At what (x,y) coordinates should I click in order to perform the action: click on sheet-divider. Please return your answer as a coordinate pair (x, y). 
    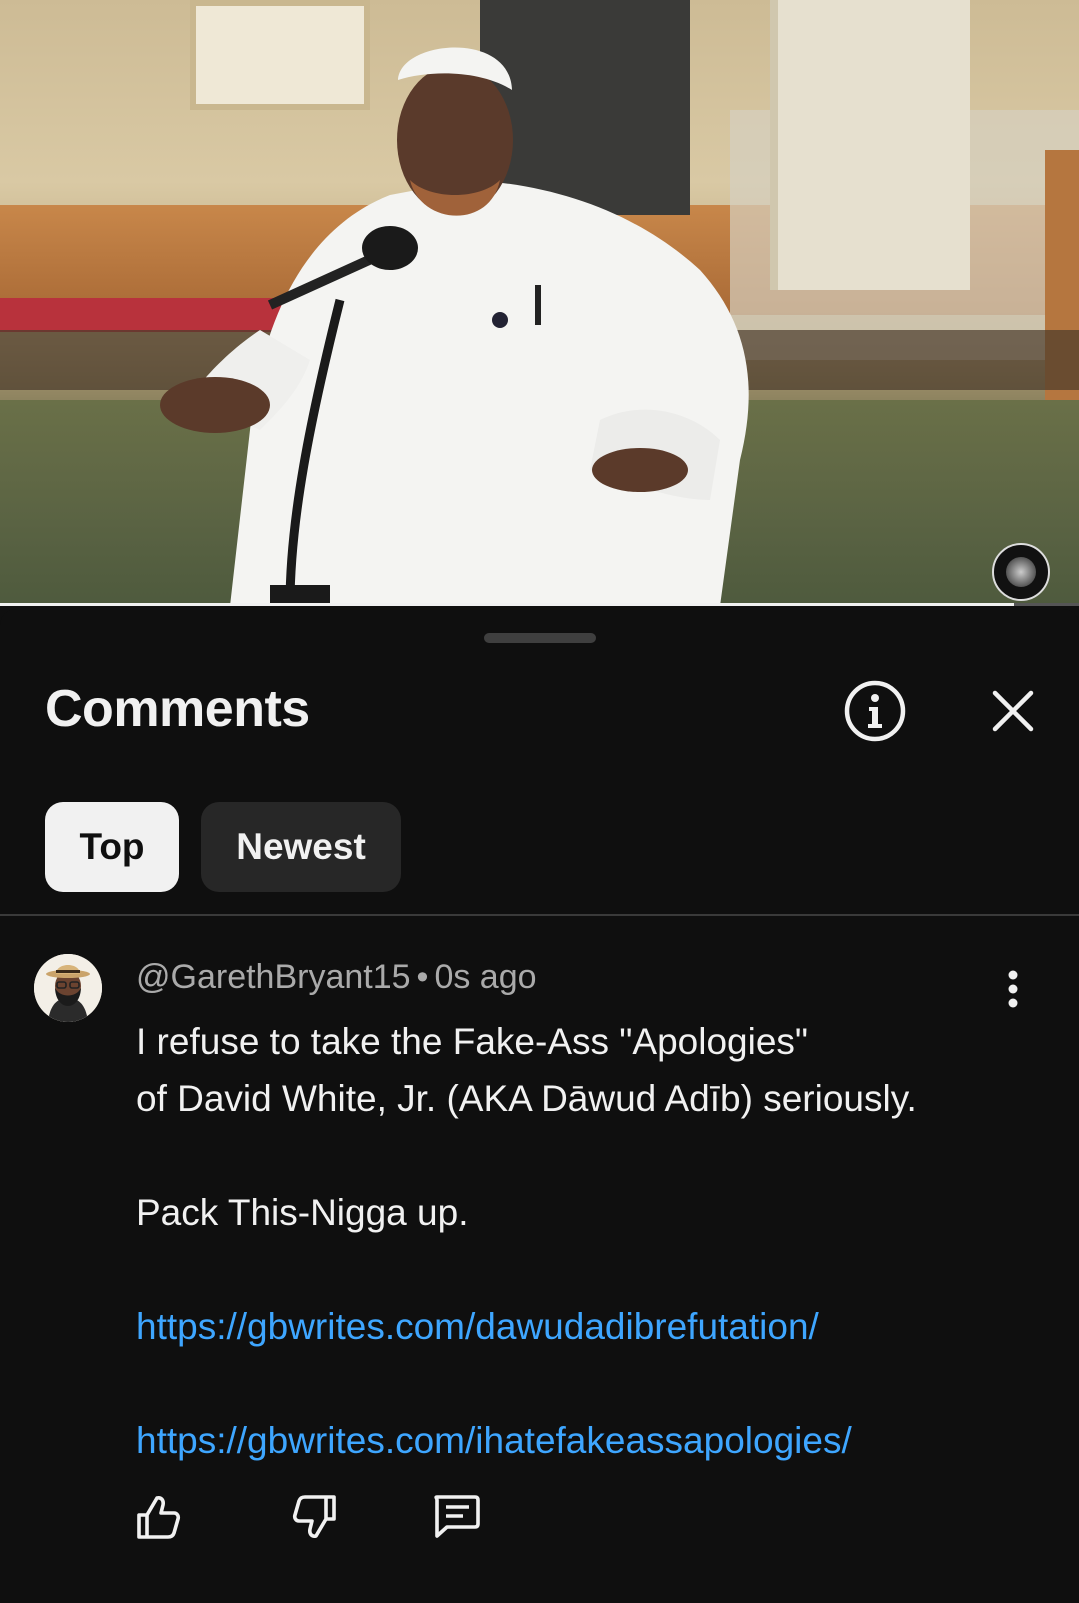
    Looking at the image, I should click on (539, 915).